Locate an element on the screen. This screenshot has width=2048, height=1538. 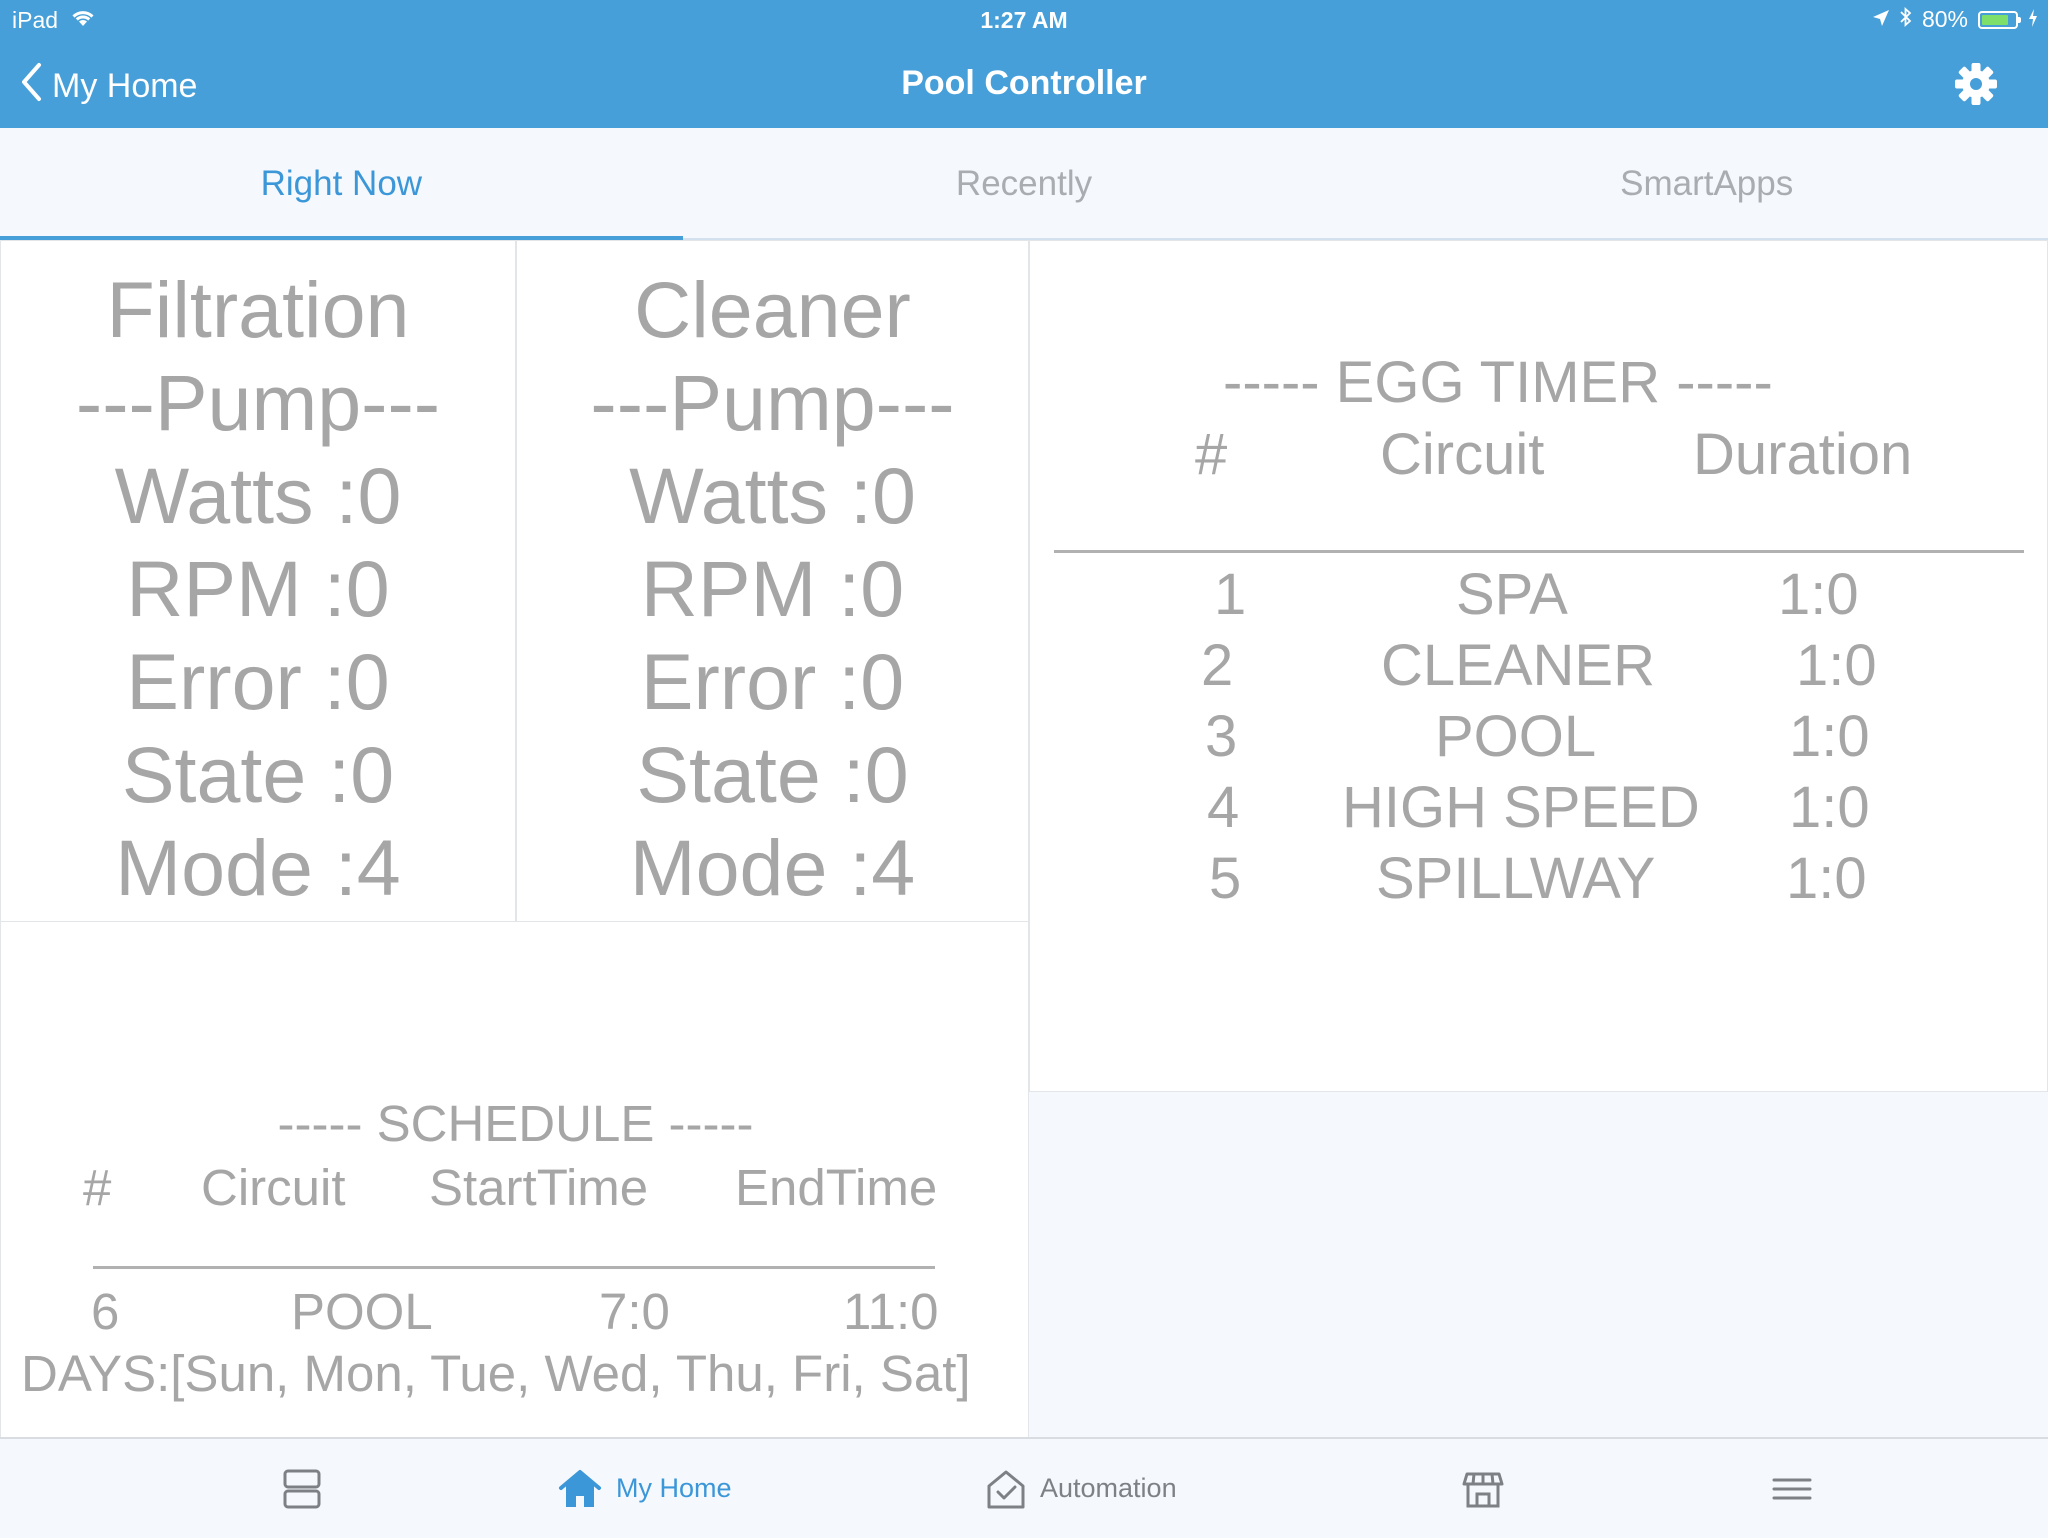
pump-name: Cleaner is located at coordinates (772, 309).